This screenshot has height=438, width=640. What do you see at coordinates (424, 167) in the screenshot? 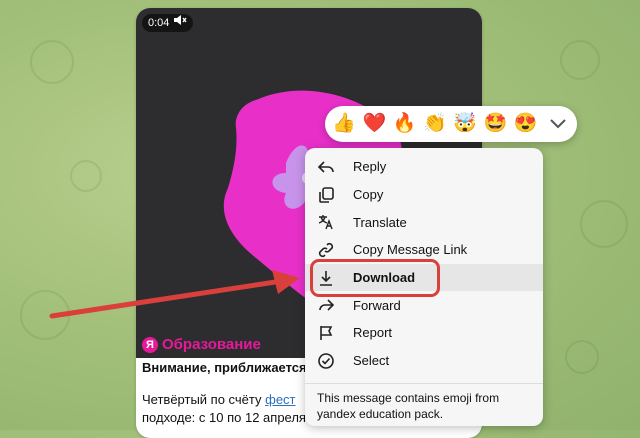
I see `menu-item-reply: Reply` at bounding box center [424, 167].